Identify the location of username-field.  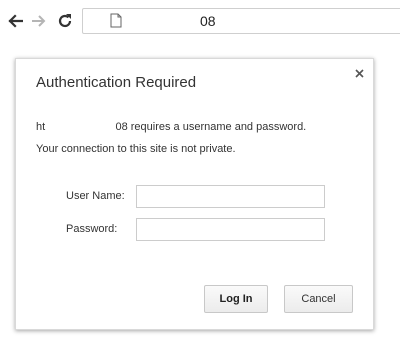
(230, 196).